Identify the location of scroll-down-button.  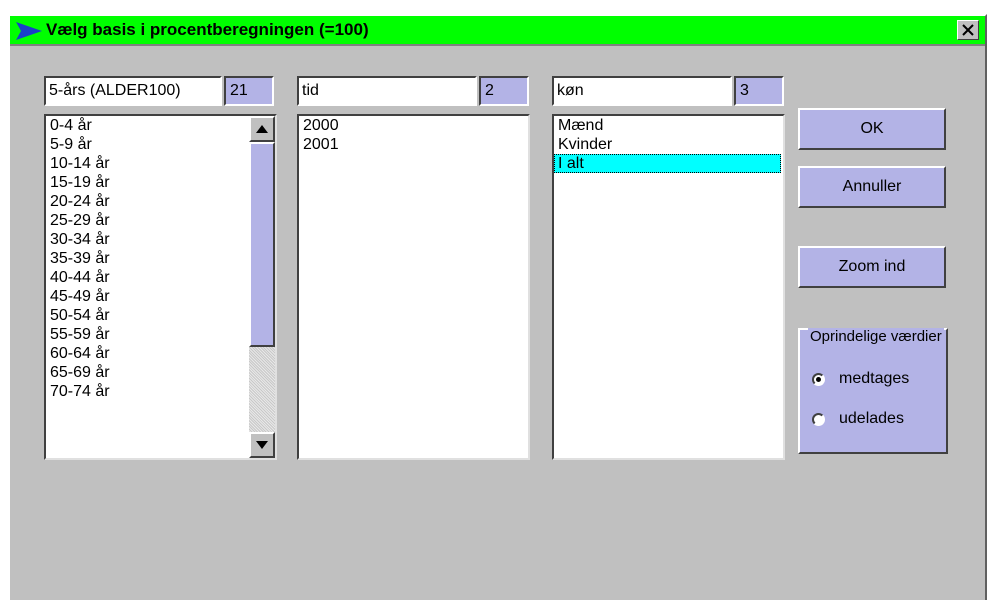
(262, 445).